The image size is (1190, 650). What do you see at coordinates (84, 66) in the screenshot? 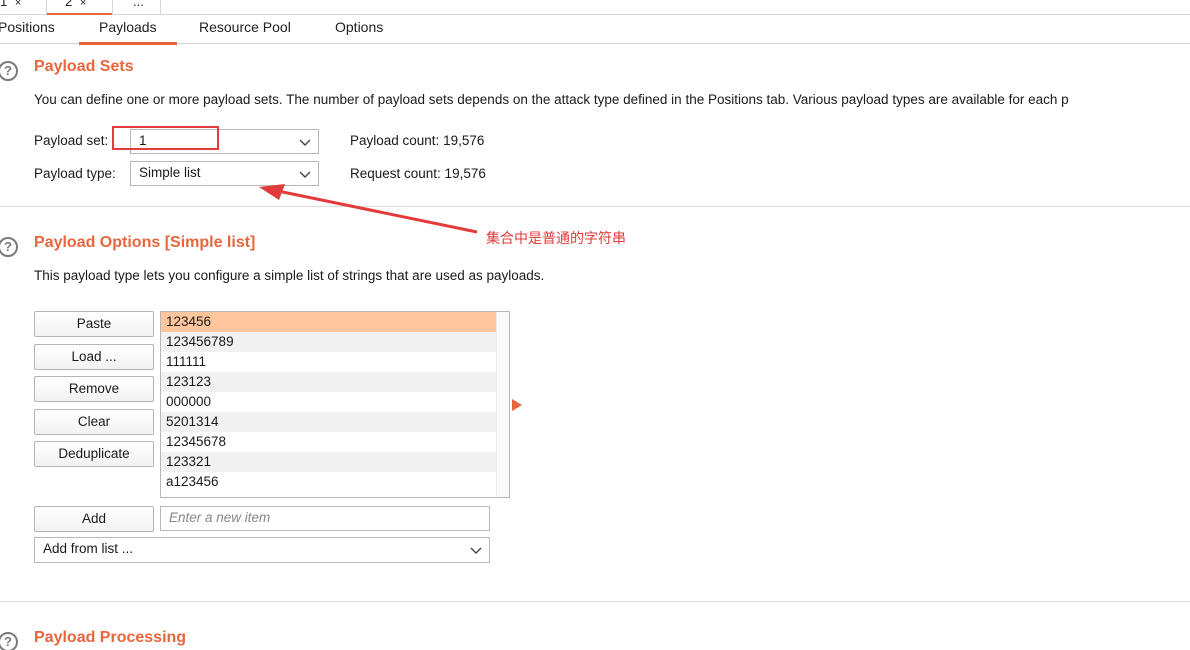
I see `payload-sets-title: Payload Sets` at bounding box center [84, 66].